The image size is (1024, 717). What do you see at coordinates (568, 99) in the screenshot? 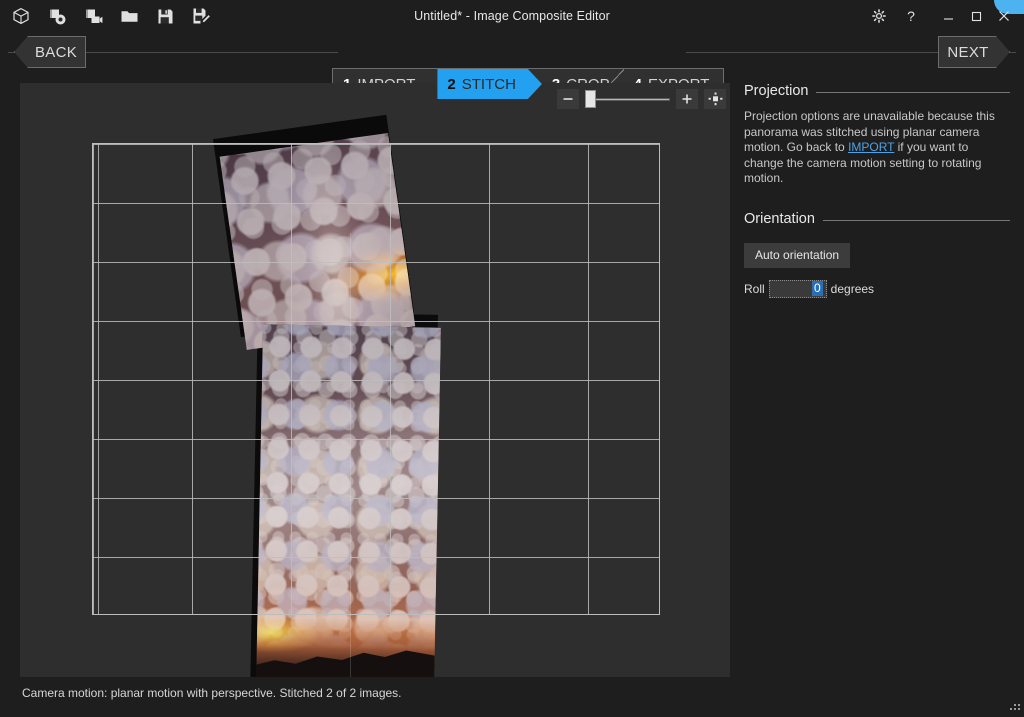
I see `zoom-out-button` at bounding box center [568, 99].